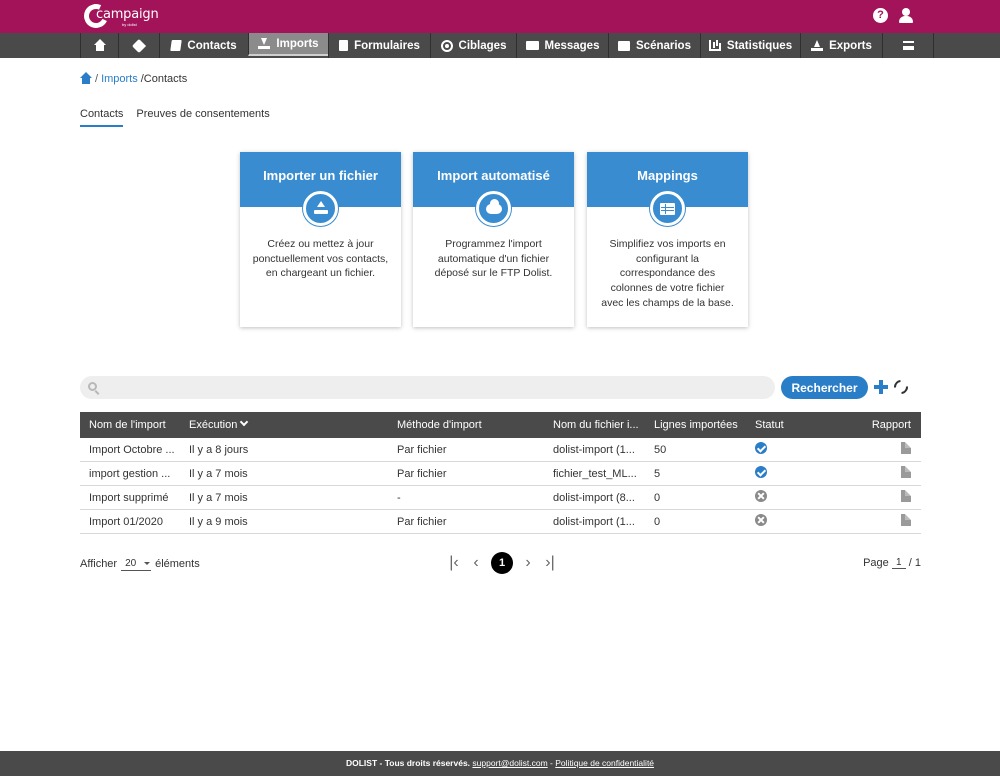 This screenshot has height=776, width=1000. I want to click on breadcrumb-current: /Contacts, so click(164, 79).